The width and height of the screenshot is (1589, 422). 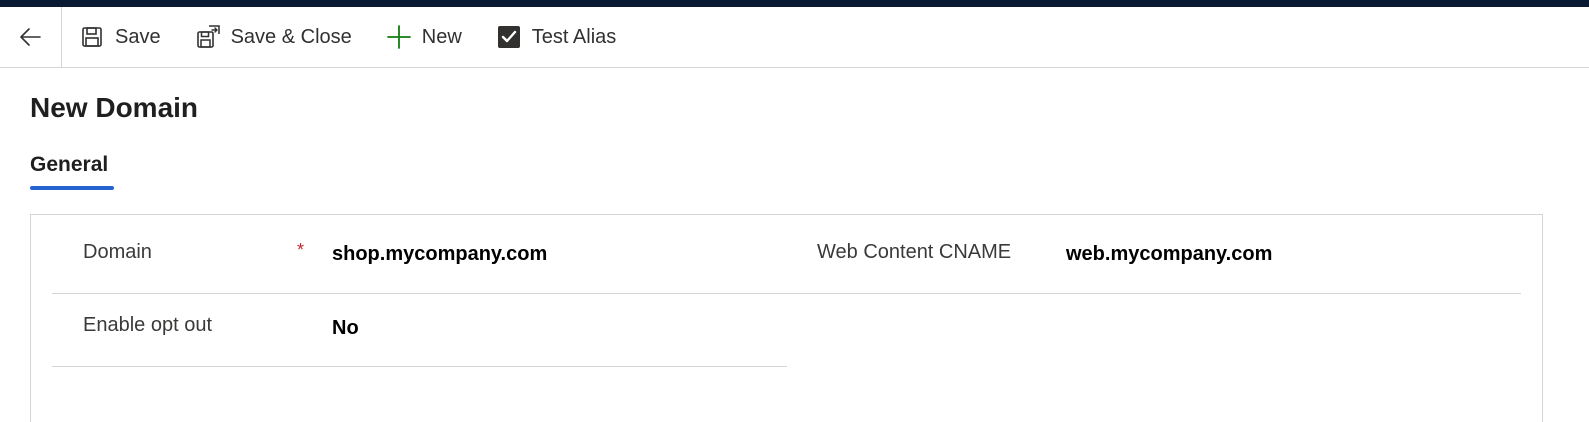 I want to click on new-button: New, so click(x=424, y=37).